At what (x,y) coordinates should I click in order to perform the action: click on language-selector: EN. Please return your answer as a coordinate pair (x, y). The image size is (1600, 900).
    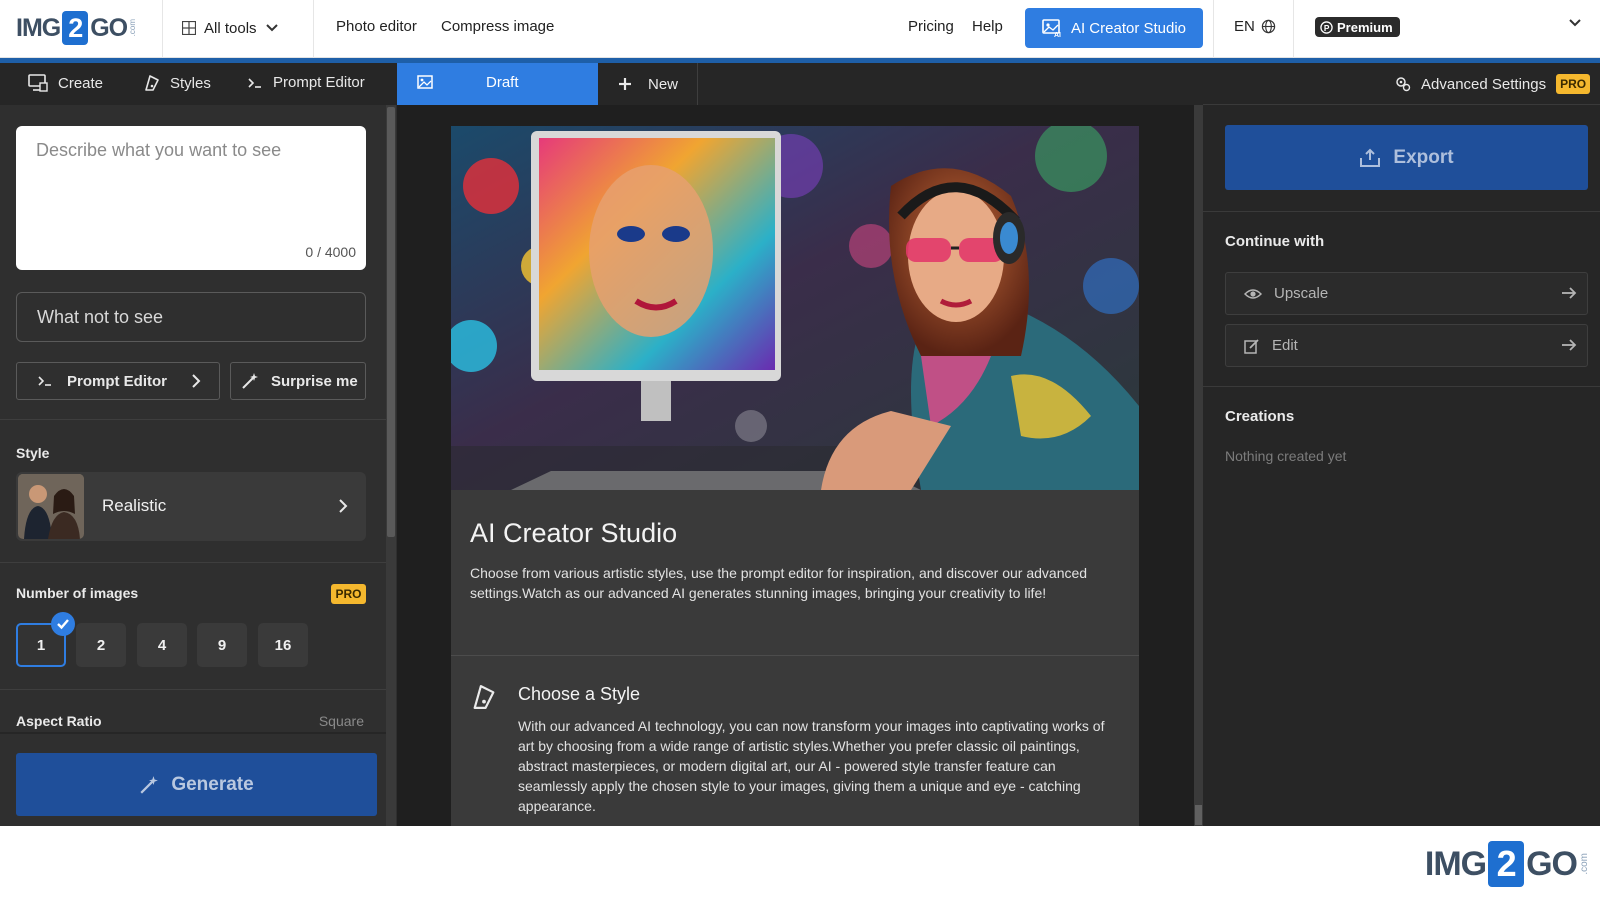
    Looking at the image, I should click on (1255, 26).